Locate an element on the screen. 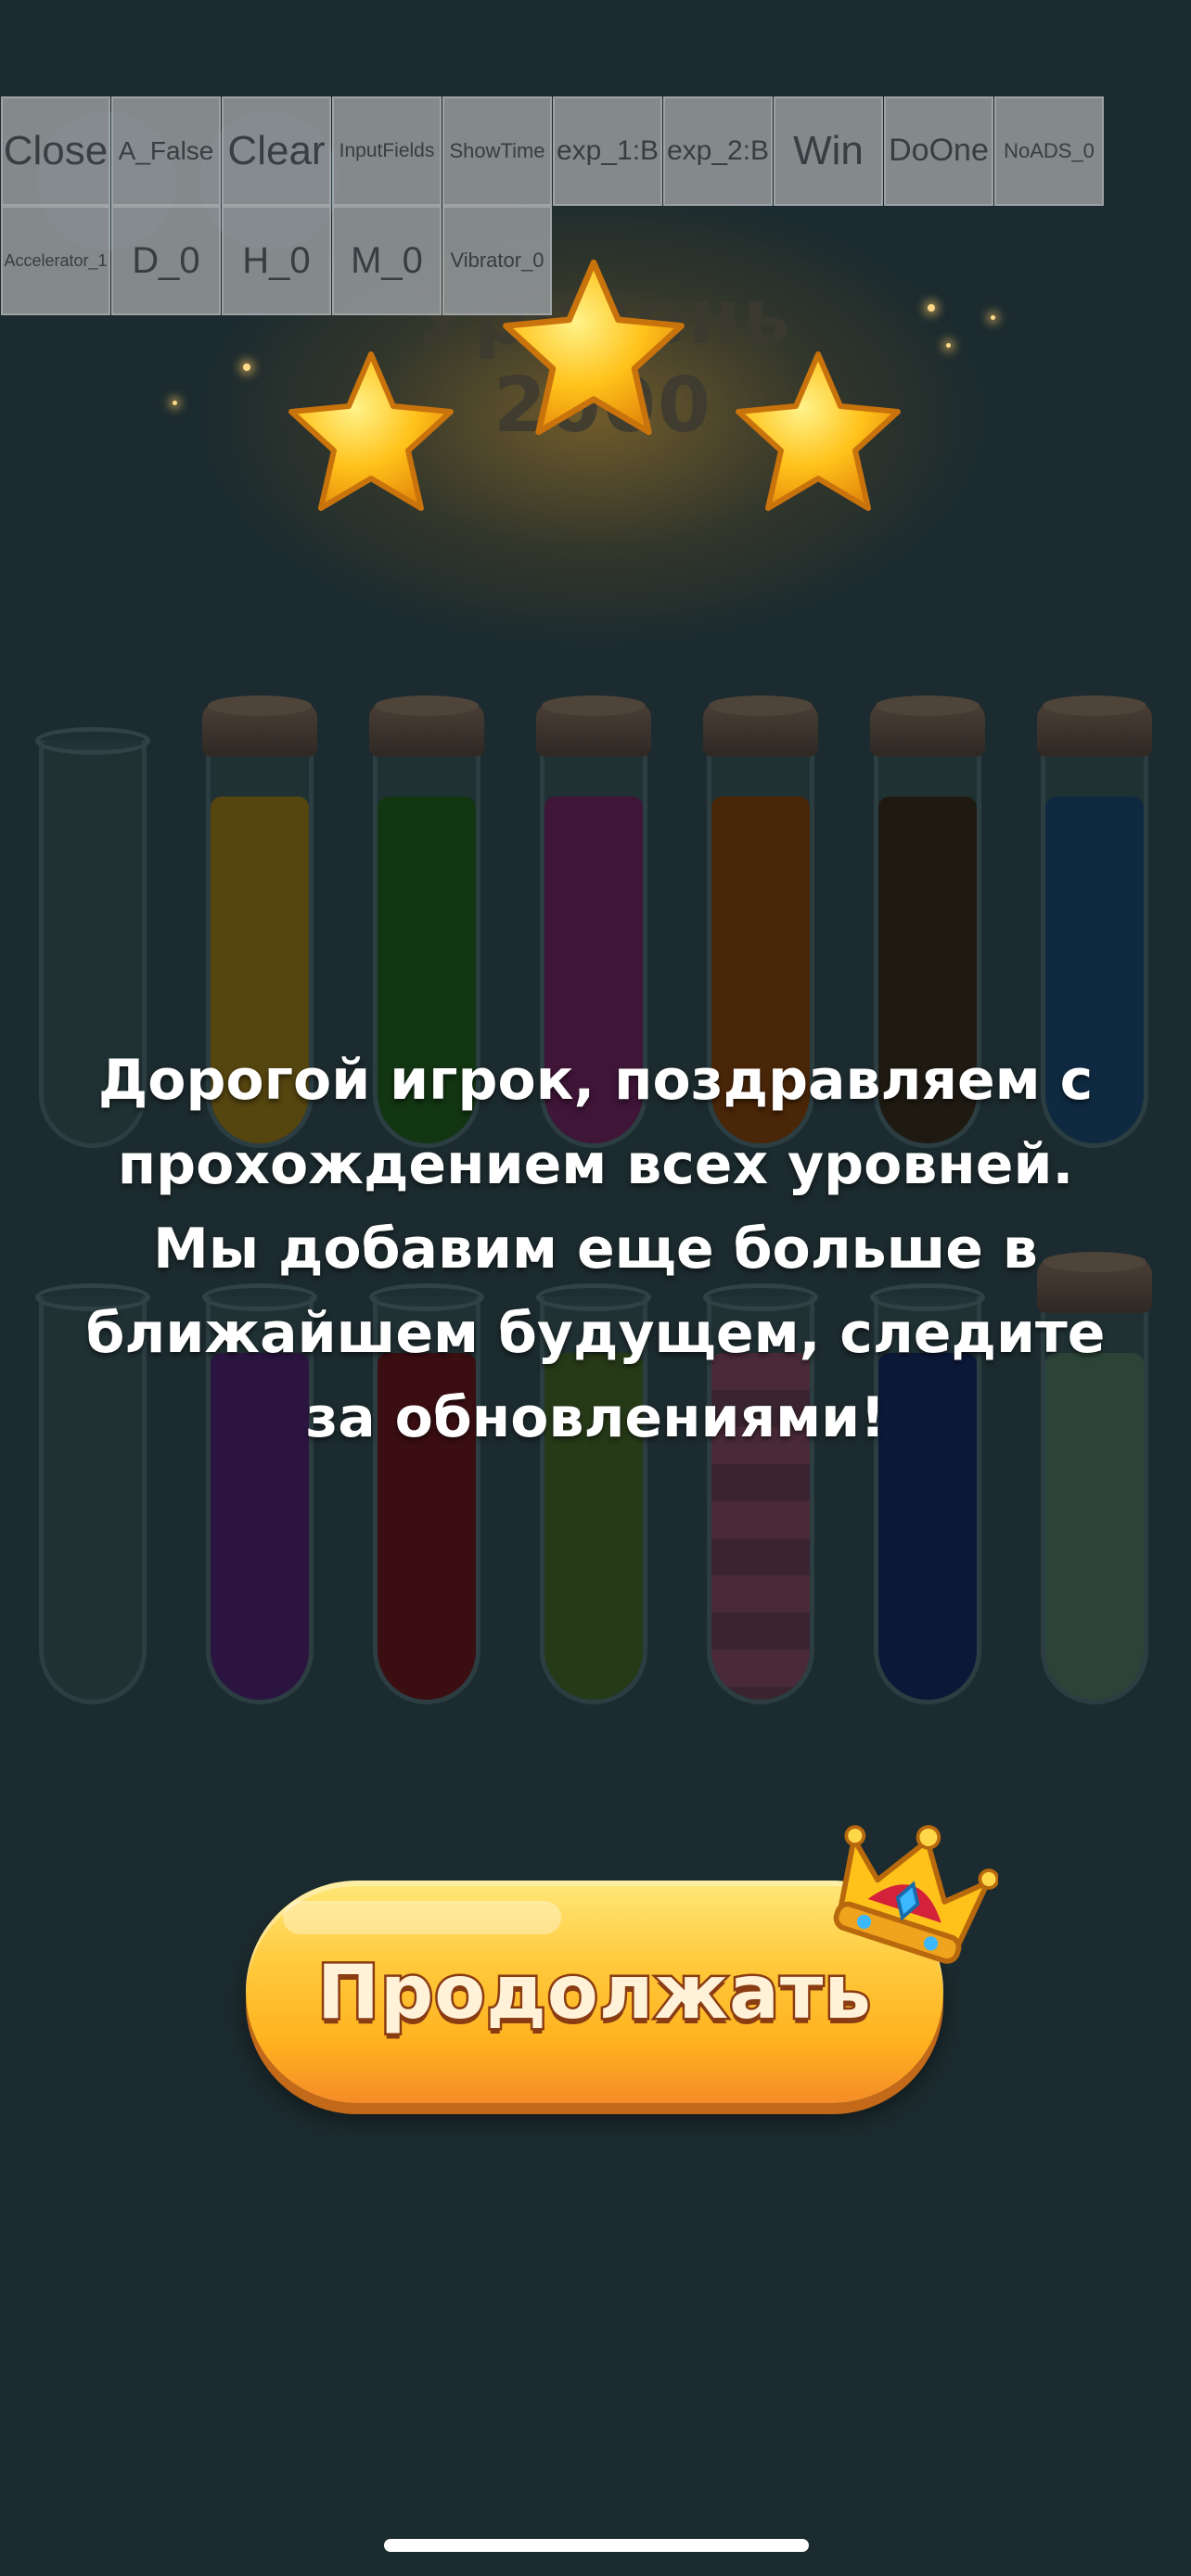 Image resolution: width=1191 pixels, height=2576 pixels. debug-button: Vibrator_0 is located at coordinates (497, 261).